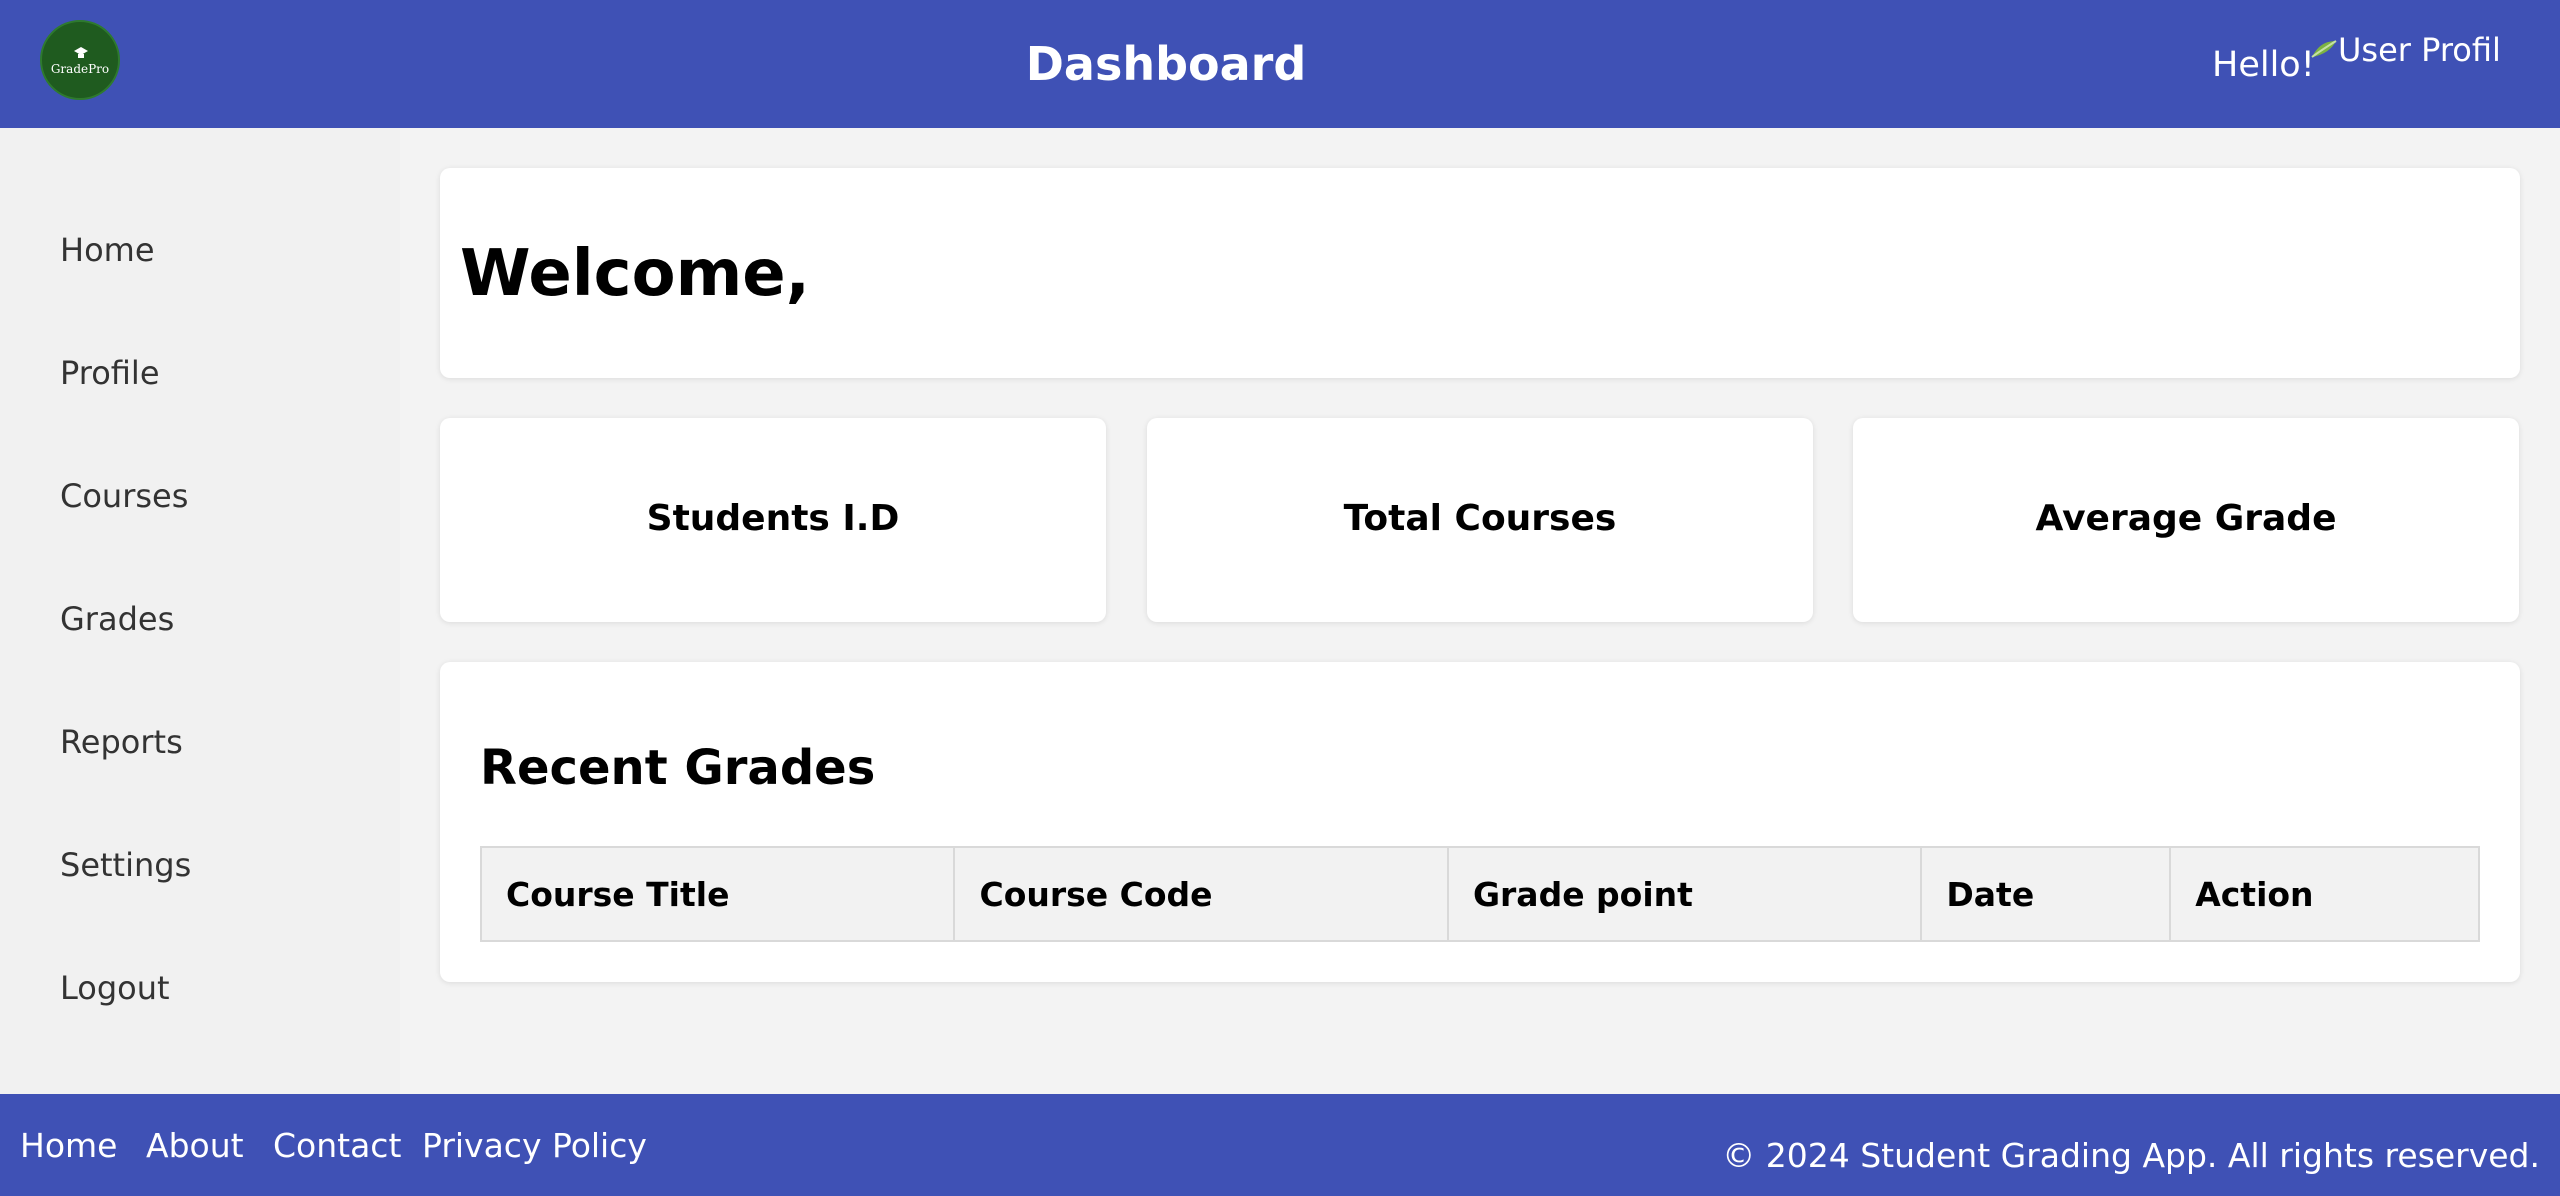 The image size is (2560, 1196). Describe the element at coordinates (195, 1146) in the screenshot. I see `footer-link-about: About` at that location.